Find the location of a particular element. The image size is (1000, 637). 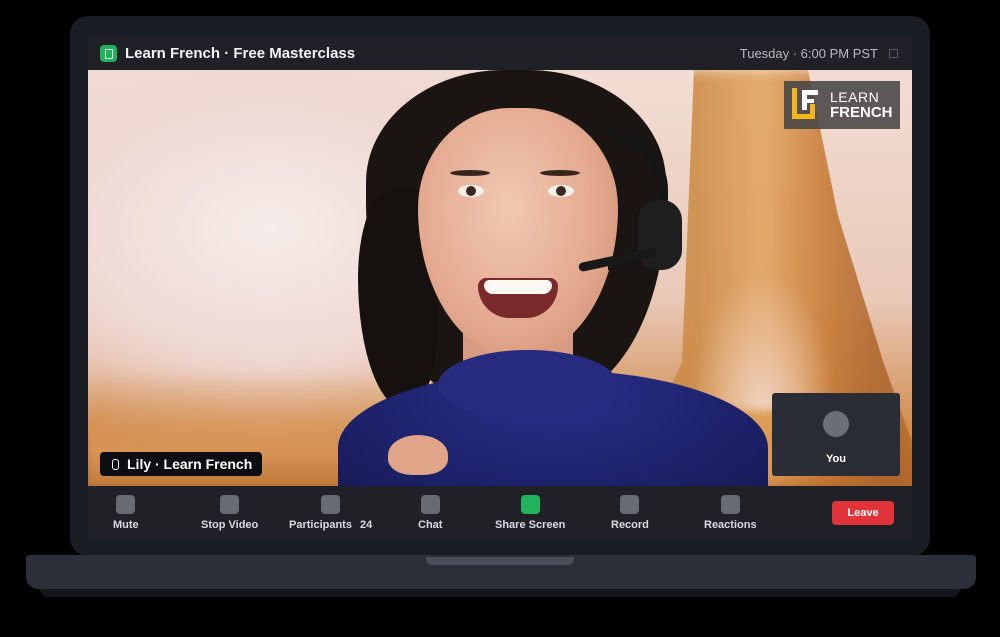

meeting-app-icon is located at coordinates (108, 53).